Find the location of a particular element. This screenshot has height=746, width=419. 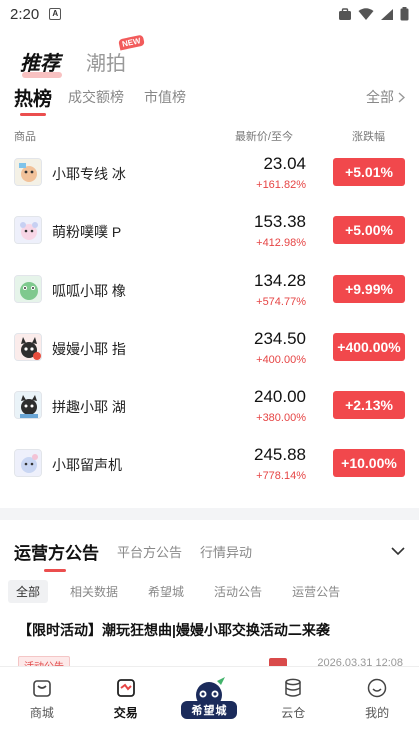

hope-city-logo-text: 希望城 is located at coordinates (209, 710).